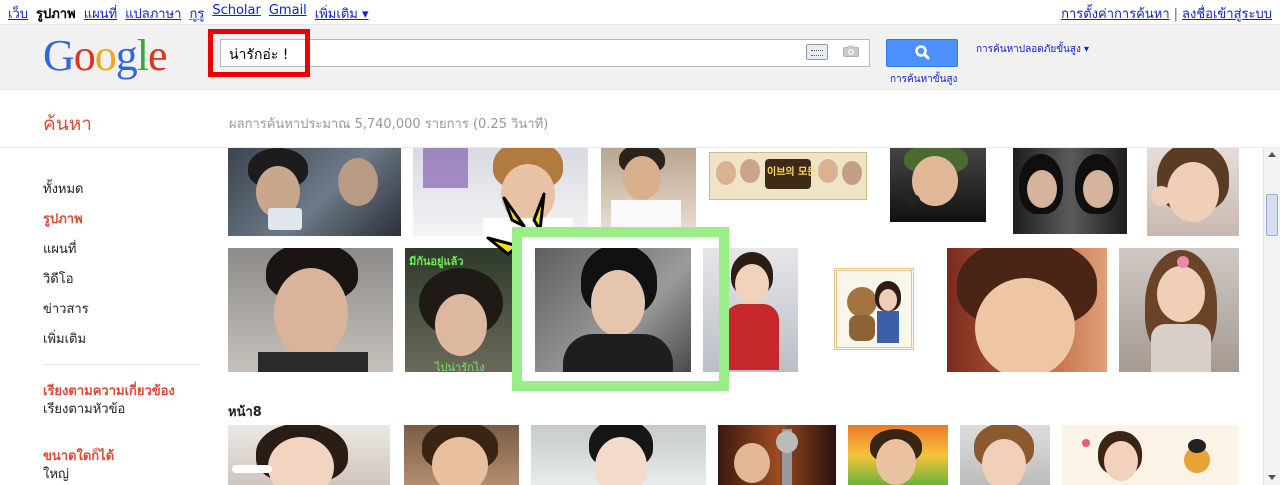 Image resolution: width=1280 pixels, height=485 pixels. What do you see at coordinates (158, 55) in the screenshot?
I see `logo-letter: e` at bounding box center [158, 55].